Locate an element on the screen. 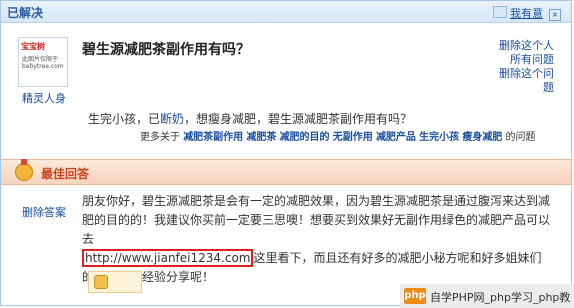  related-suffix: 的问题 is located at coordinates (520, 137).